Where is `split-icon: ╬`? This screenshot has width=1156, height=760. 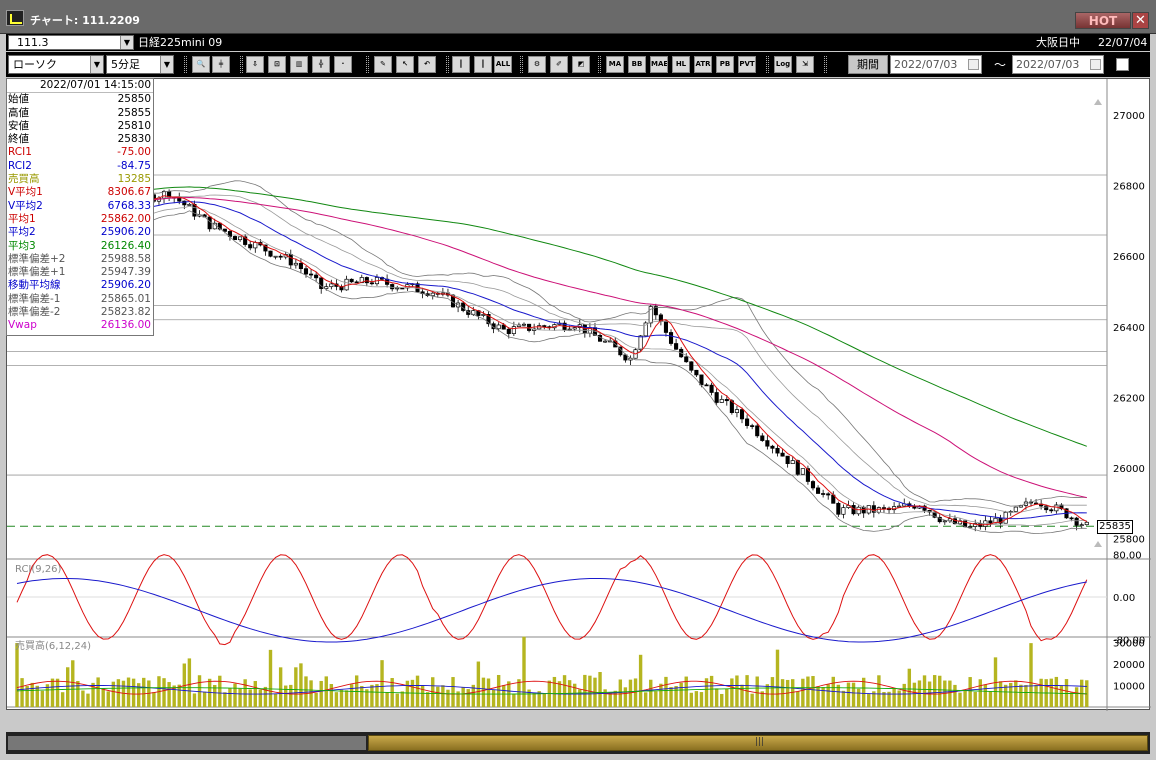 split-icon: ╬ is located at coordinates (321, 64).